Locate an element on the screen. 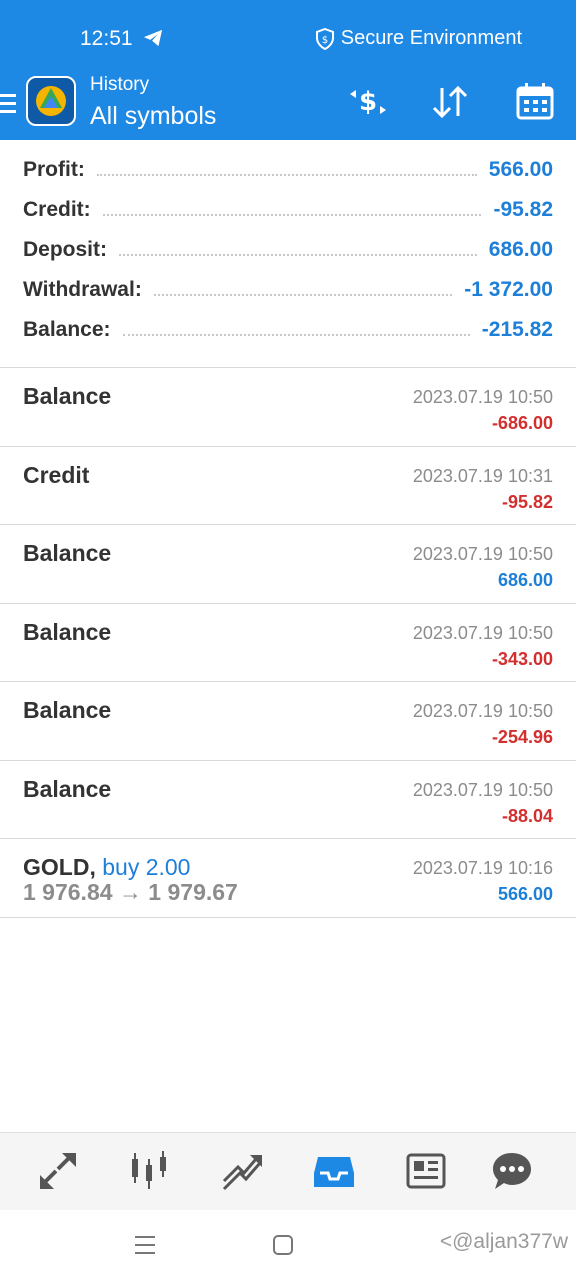 This screenshot has height=1280, width=576. system-navigation-bar: <@aljan377w is located at coordinates (288, 1245).